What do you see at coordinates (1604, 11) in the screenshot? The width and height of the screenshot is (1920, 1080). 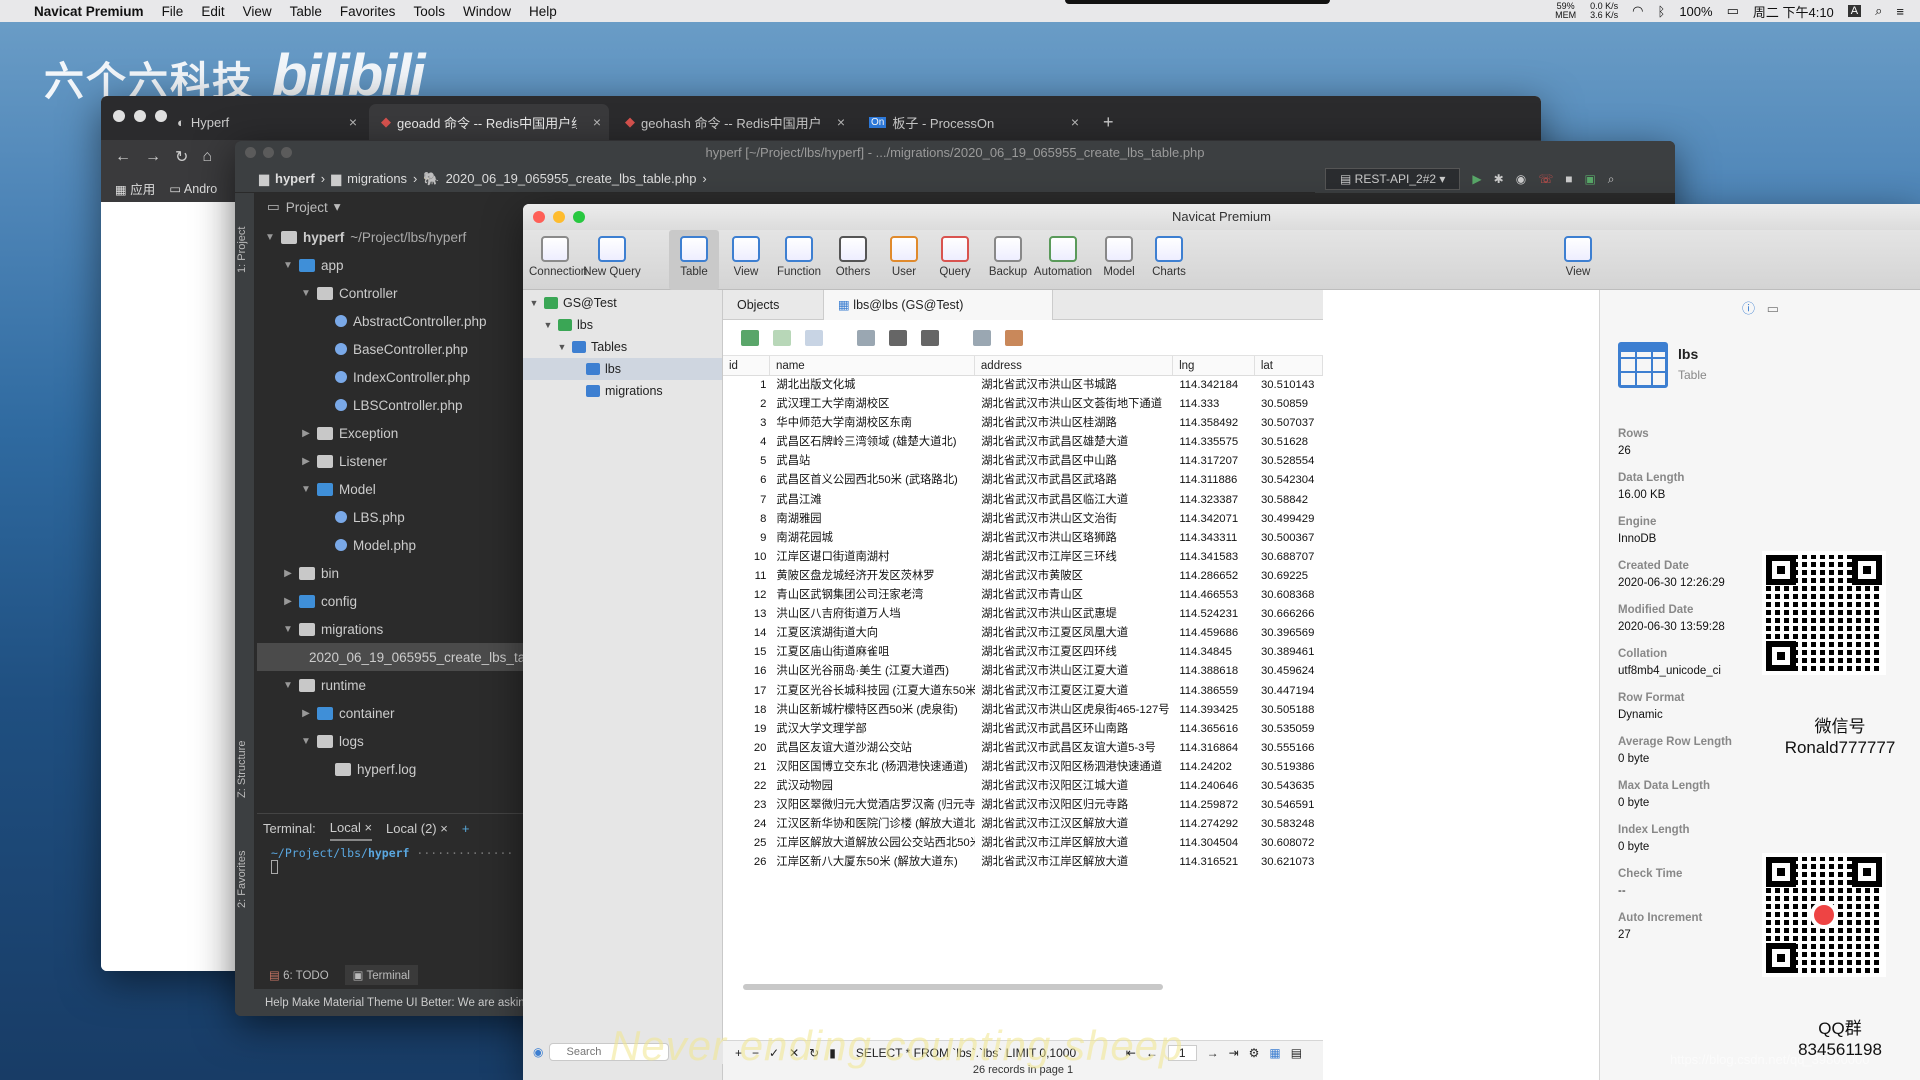 I see `net-speed: 0.0 K/s 3.6 K/s` at bounding box center [1604, 11].